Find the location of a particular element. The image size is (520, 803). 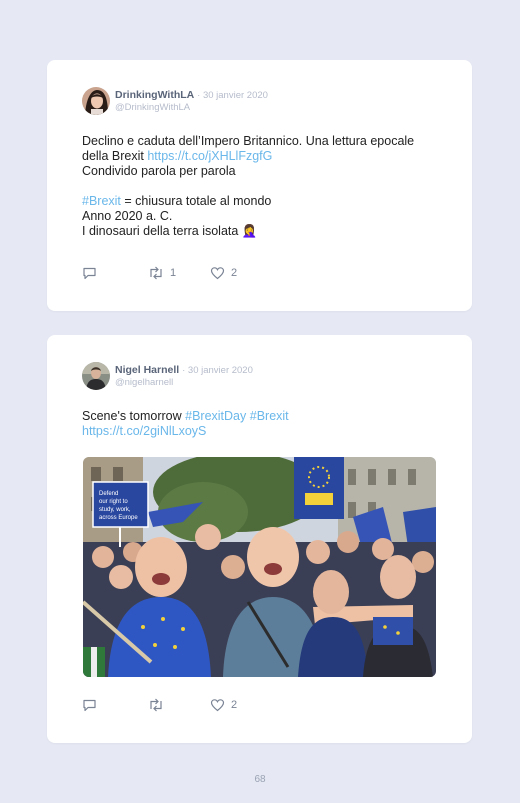

tweet-text-span: = chiusura totale al mondo is located at coordinates (196, 201).